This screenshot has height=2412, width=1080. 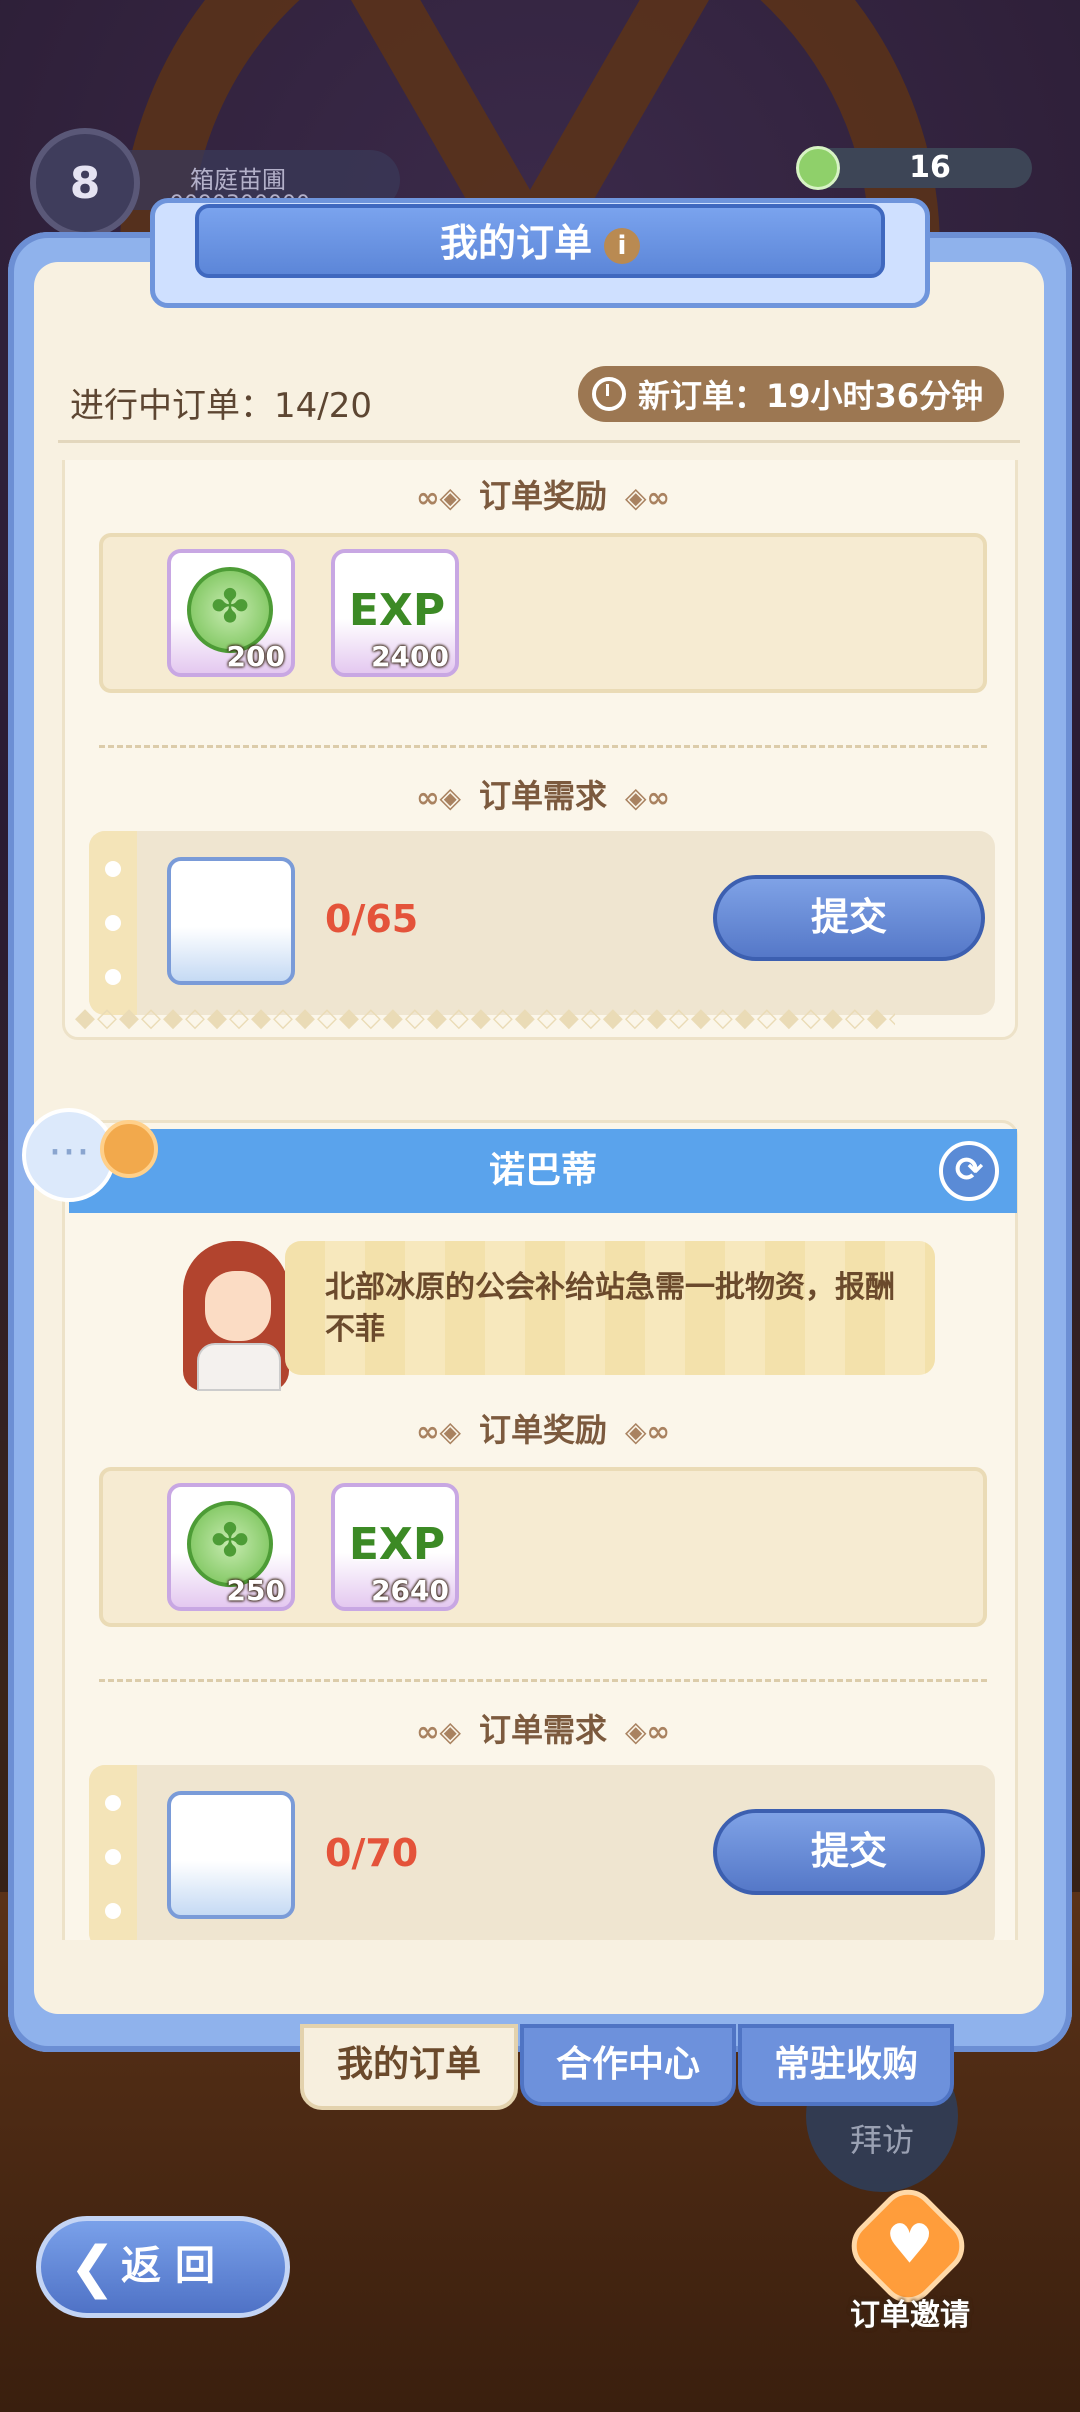 I want to click on back-label: 返回, so click(x=175, y=2266).